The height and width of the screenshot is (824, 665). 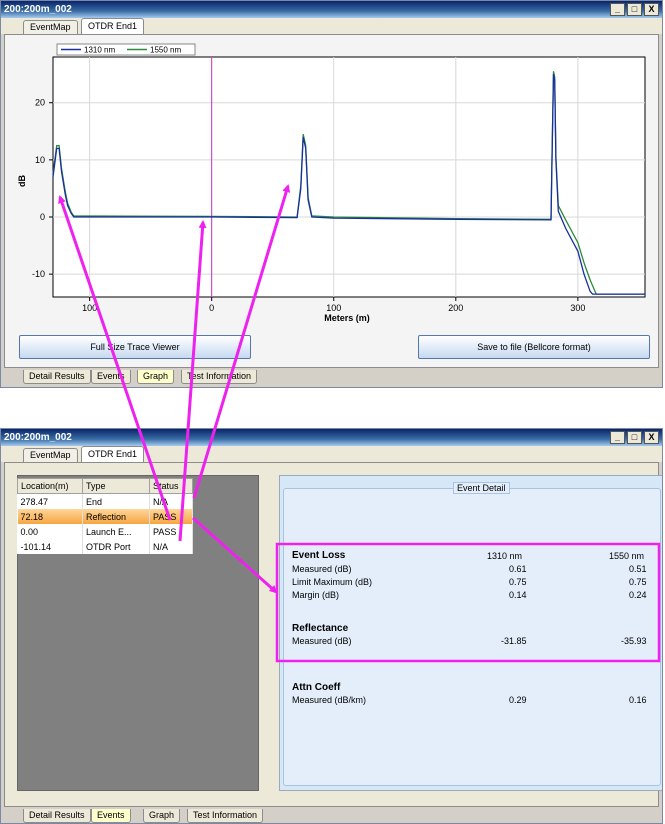 What do you see at coordinates (135, 347) in the screenshot?
I see `full-size-trace-viewer-button: Full Size Trace Viewer` at bounding box center [135, 347].